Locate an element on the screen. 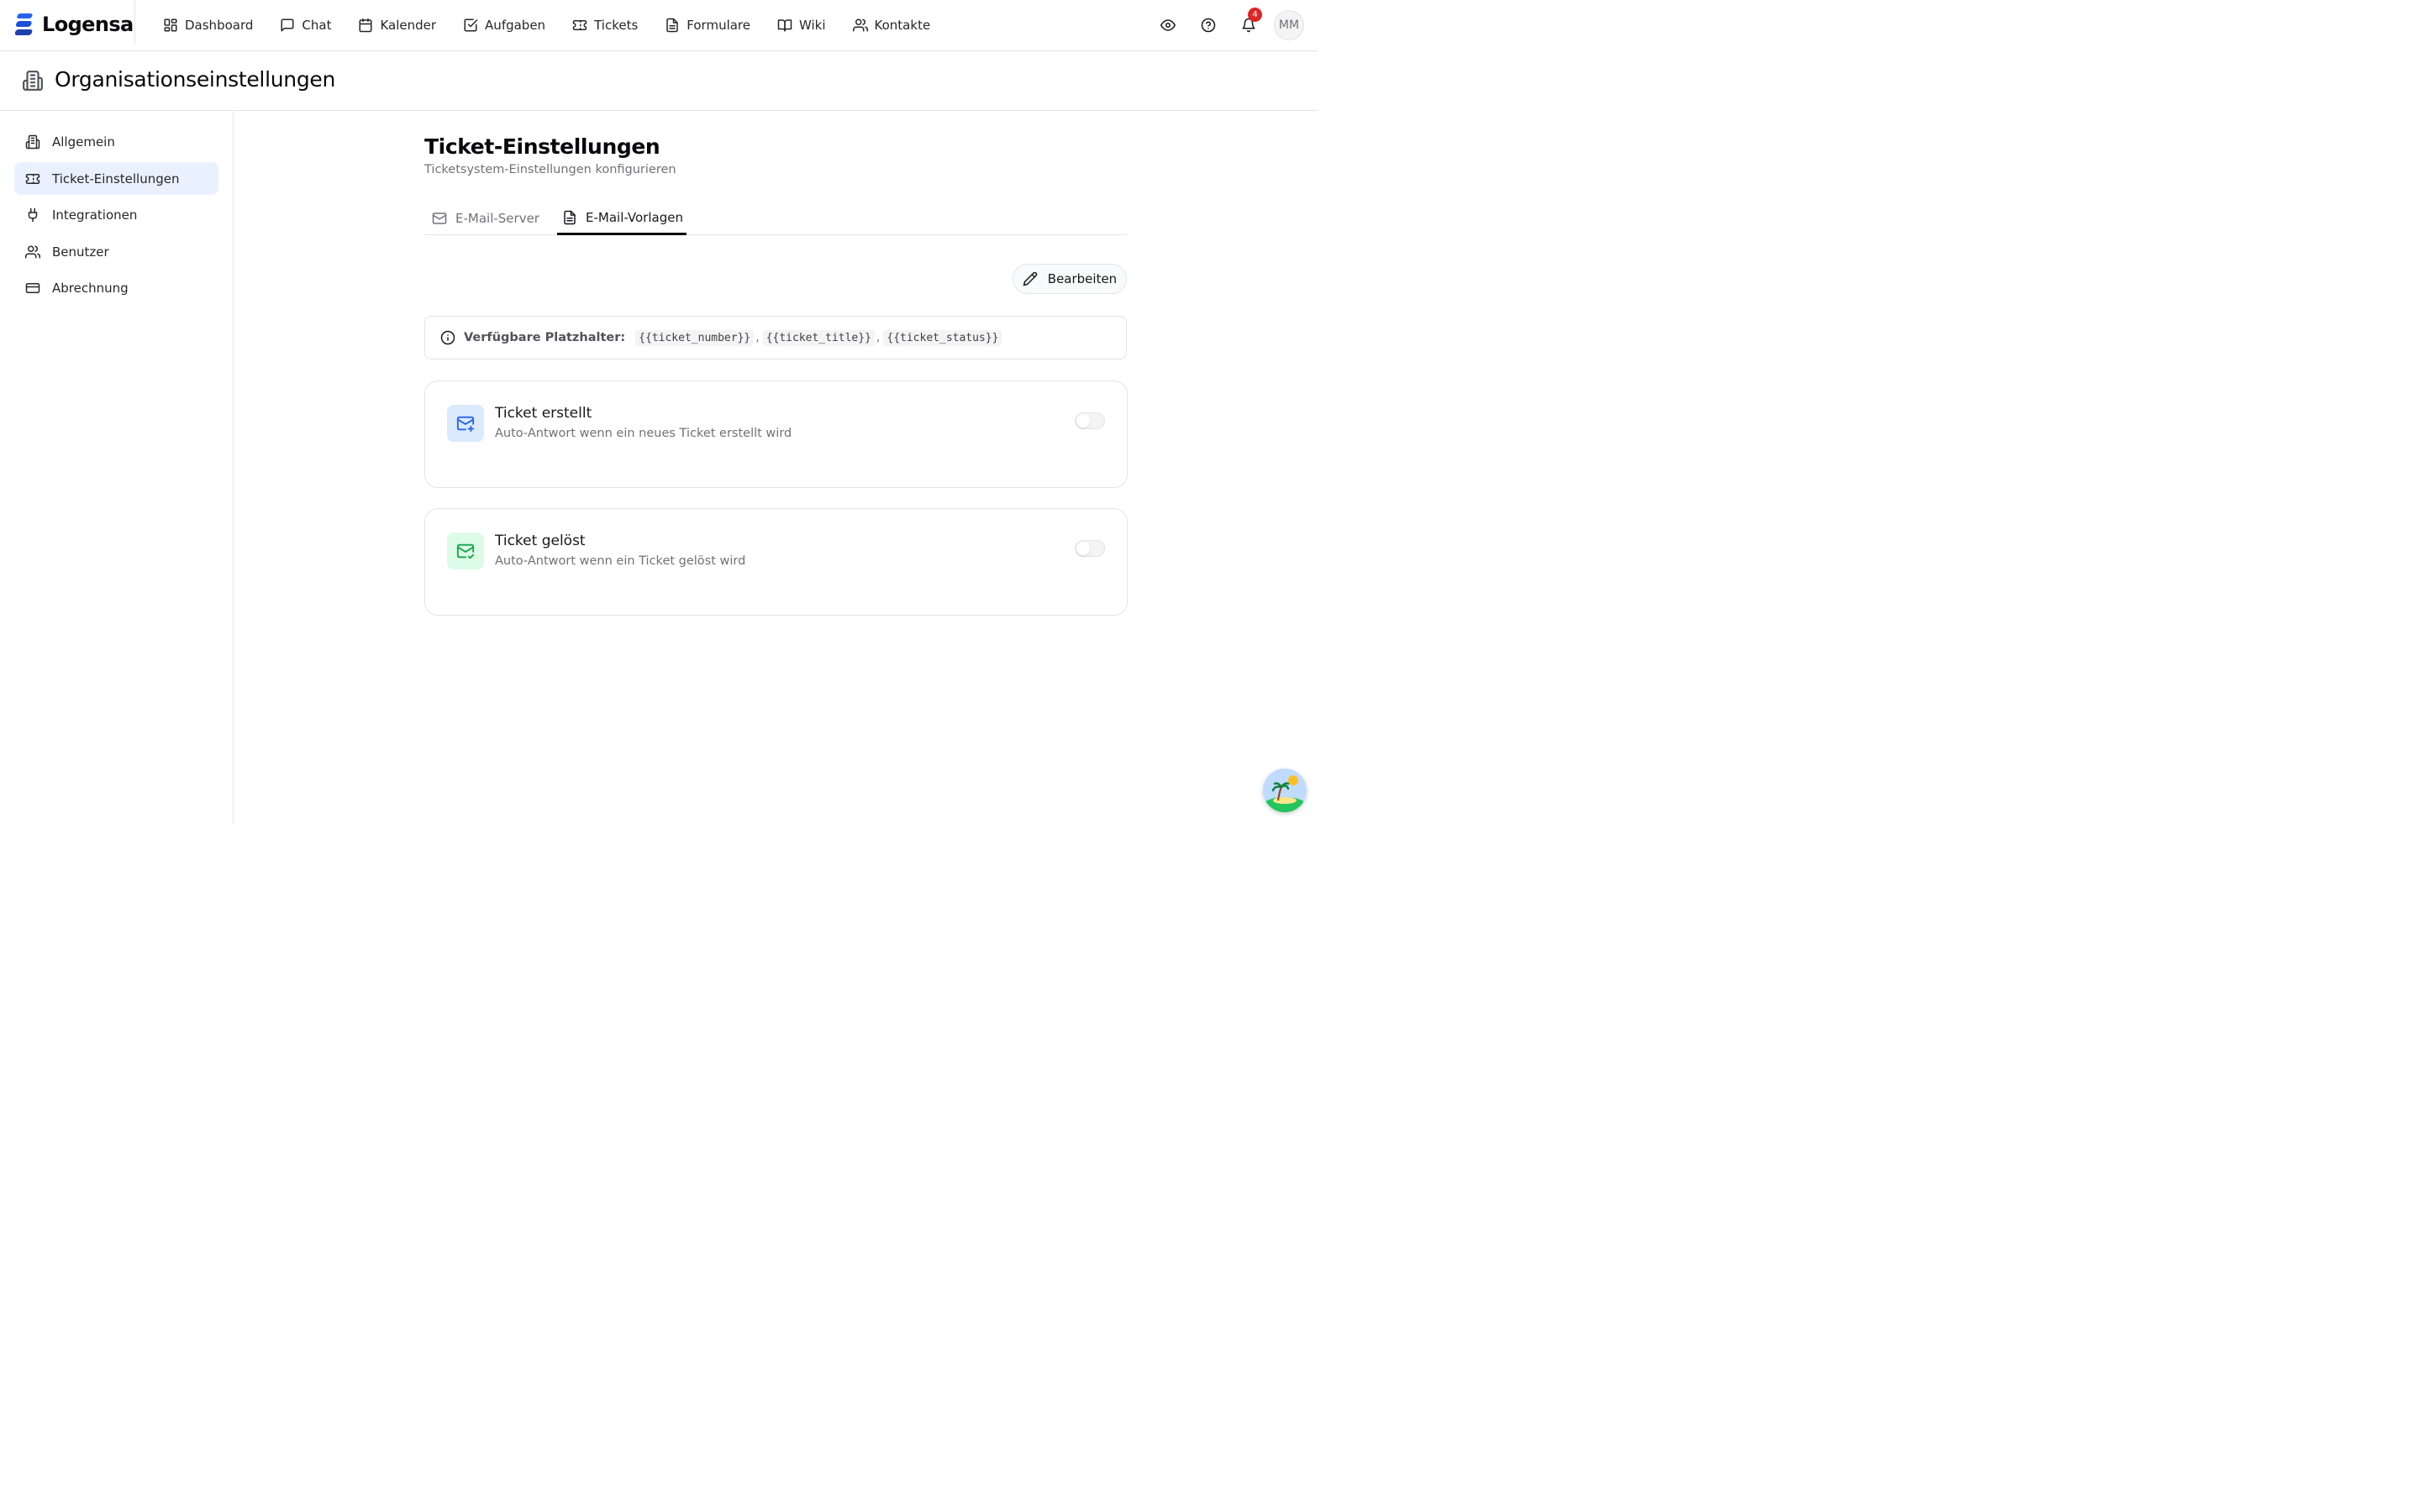 Image resolution: width=2420 pixels, height=1512 pixels. nav-actions: 4 MM is located at coordinates (1228, 24).